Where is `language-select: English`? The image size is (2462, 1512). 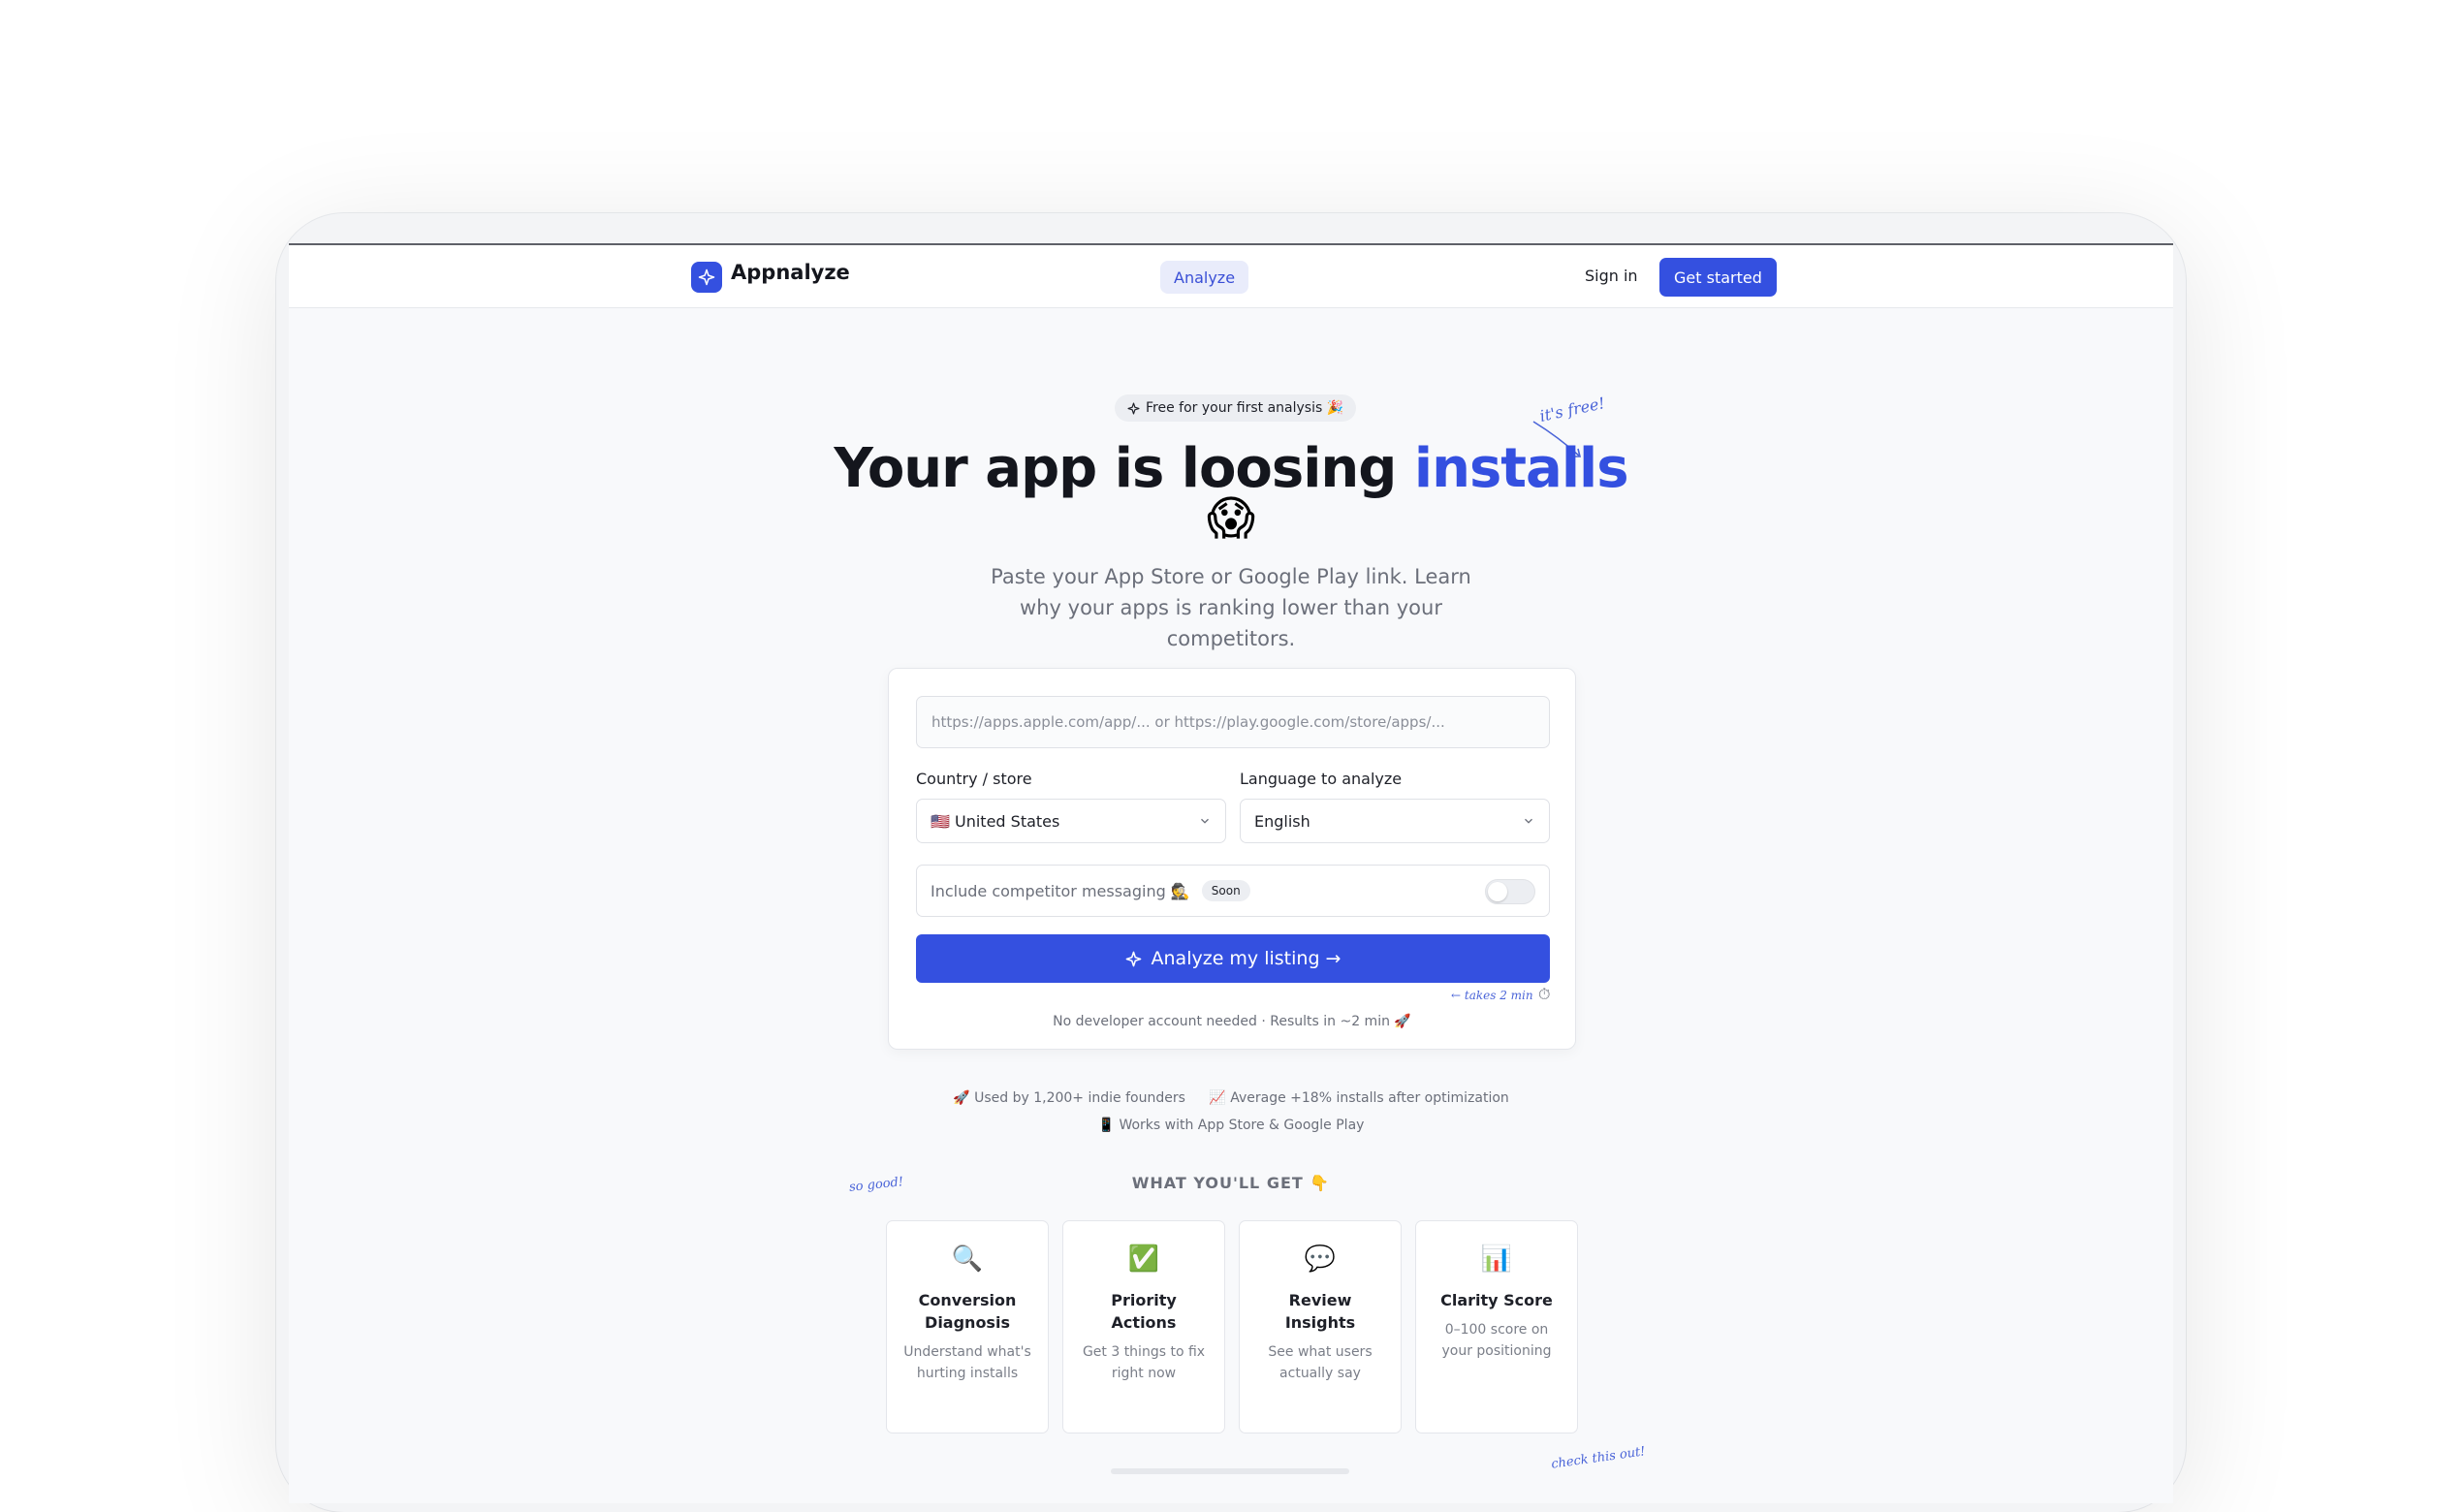 language-select: English is located at coordinates (1395, 821).